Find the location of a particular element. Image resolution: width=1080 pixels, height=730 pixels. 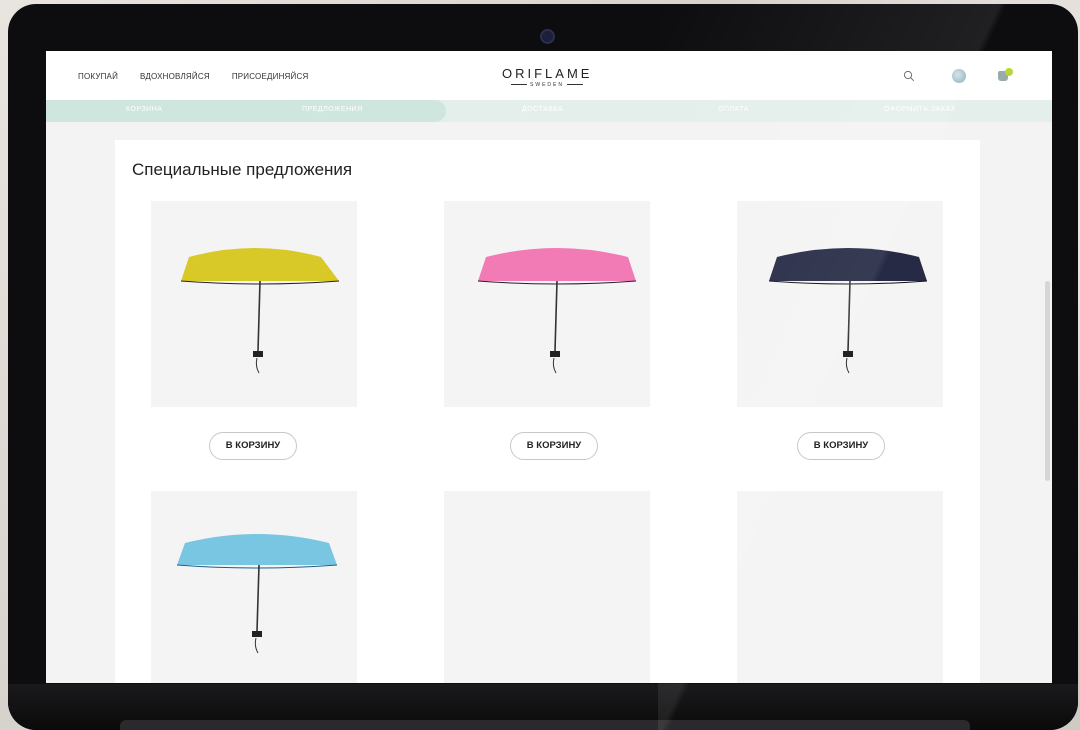

globe-icon is located at coordinates (959, 76).